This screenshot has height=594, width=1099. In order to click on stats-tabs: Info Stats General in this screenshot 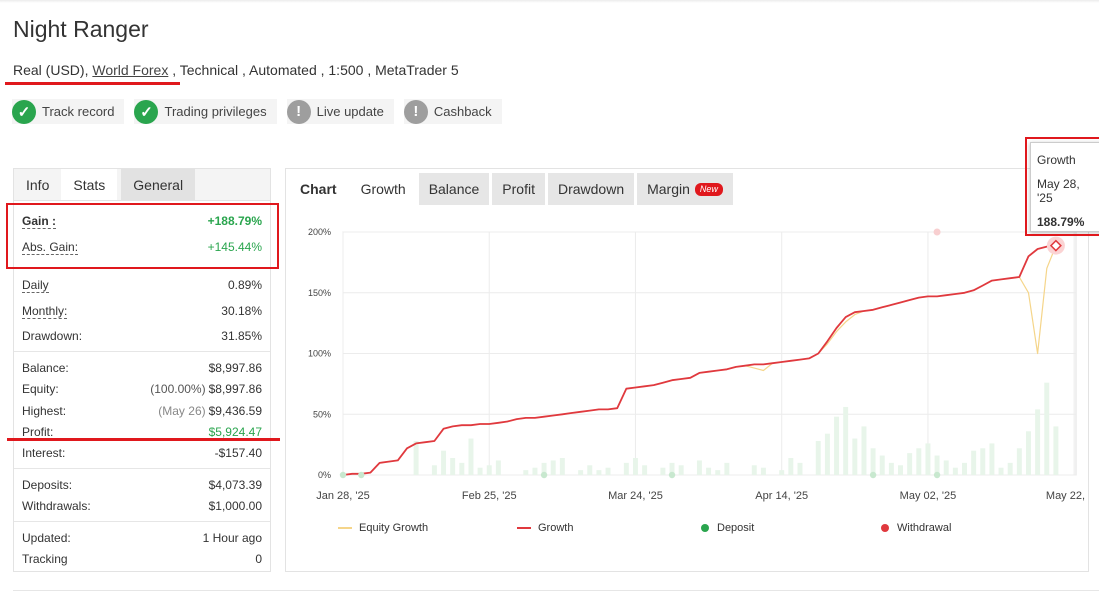, I will do `click(142, 185)`.